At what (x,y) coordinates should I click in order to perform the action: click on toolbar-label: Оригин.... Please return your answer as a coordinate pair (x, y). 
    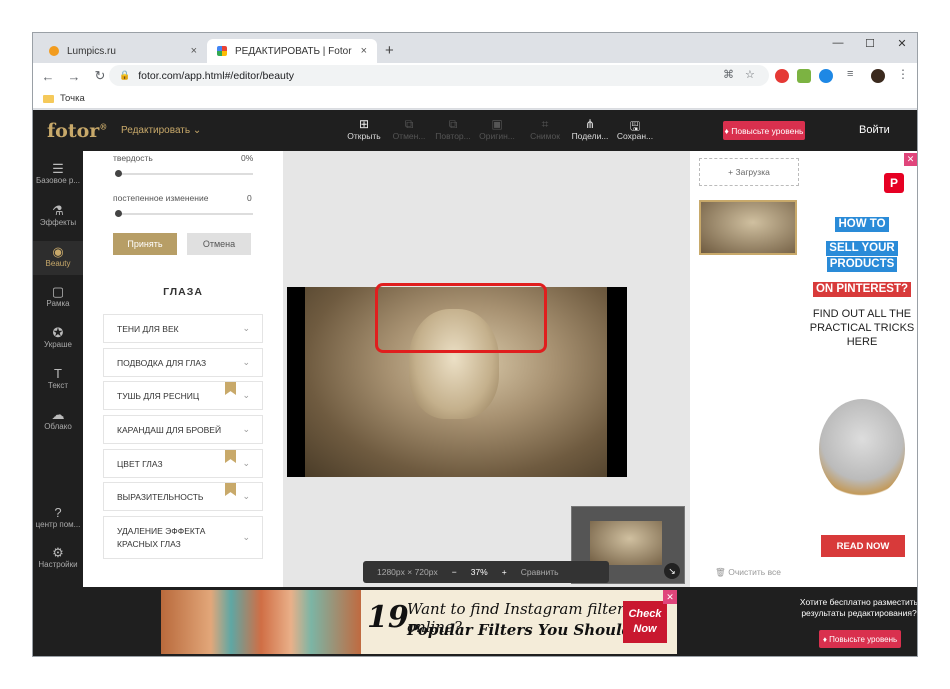
    Looking at the image, I should click on (497, 136).